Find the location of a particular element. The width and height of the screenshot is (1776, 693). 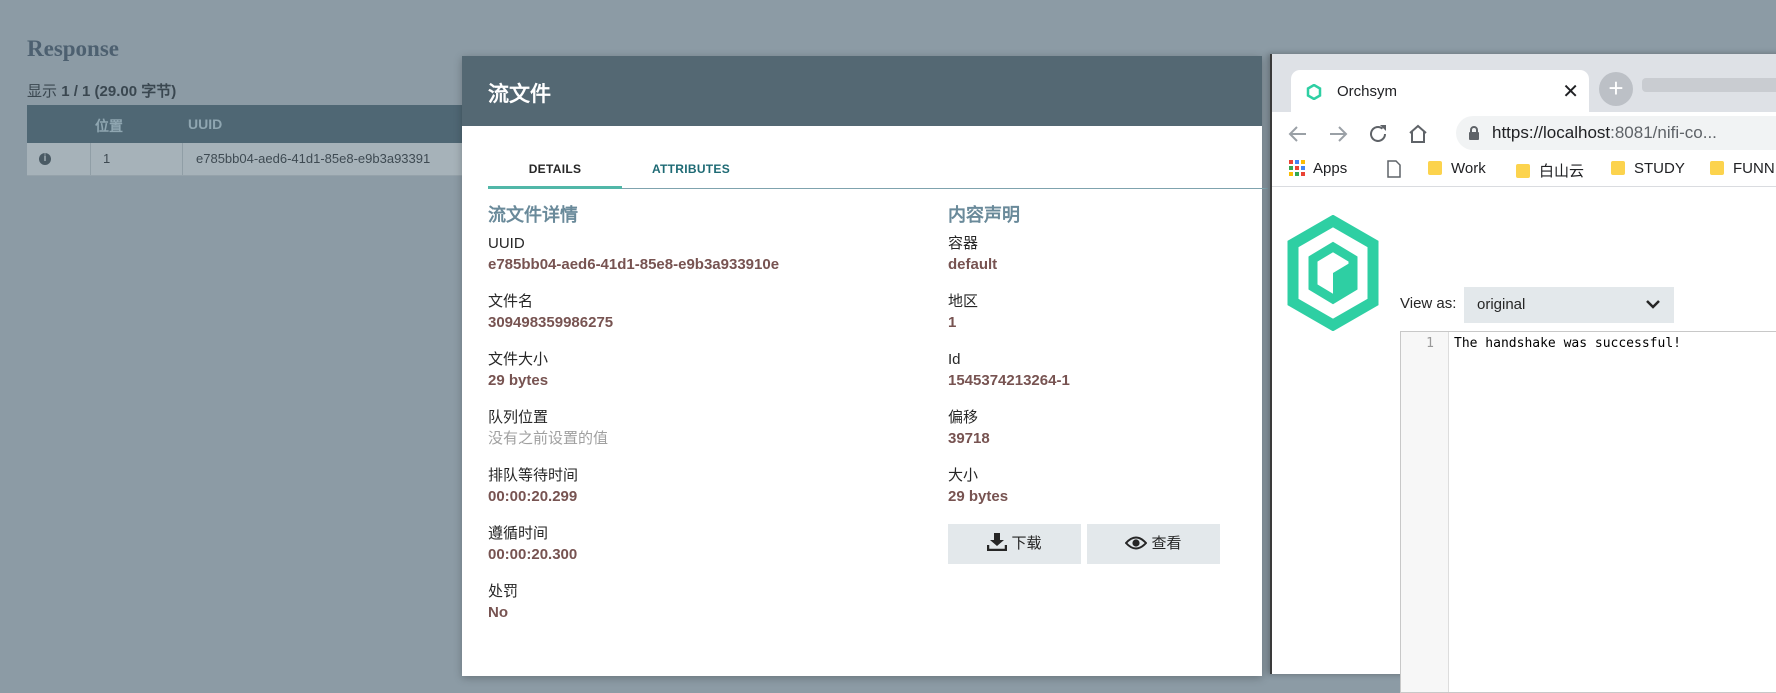

record-count: 显示 1 / 1 (29.00 字节) is located at coordinates (101, 90).